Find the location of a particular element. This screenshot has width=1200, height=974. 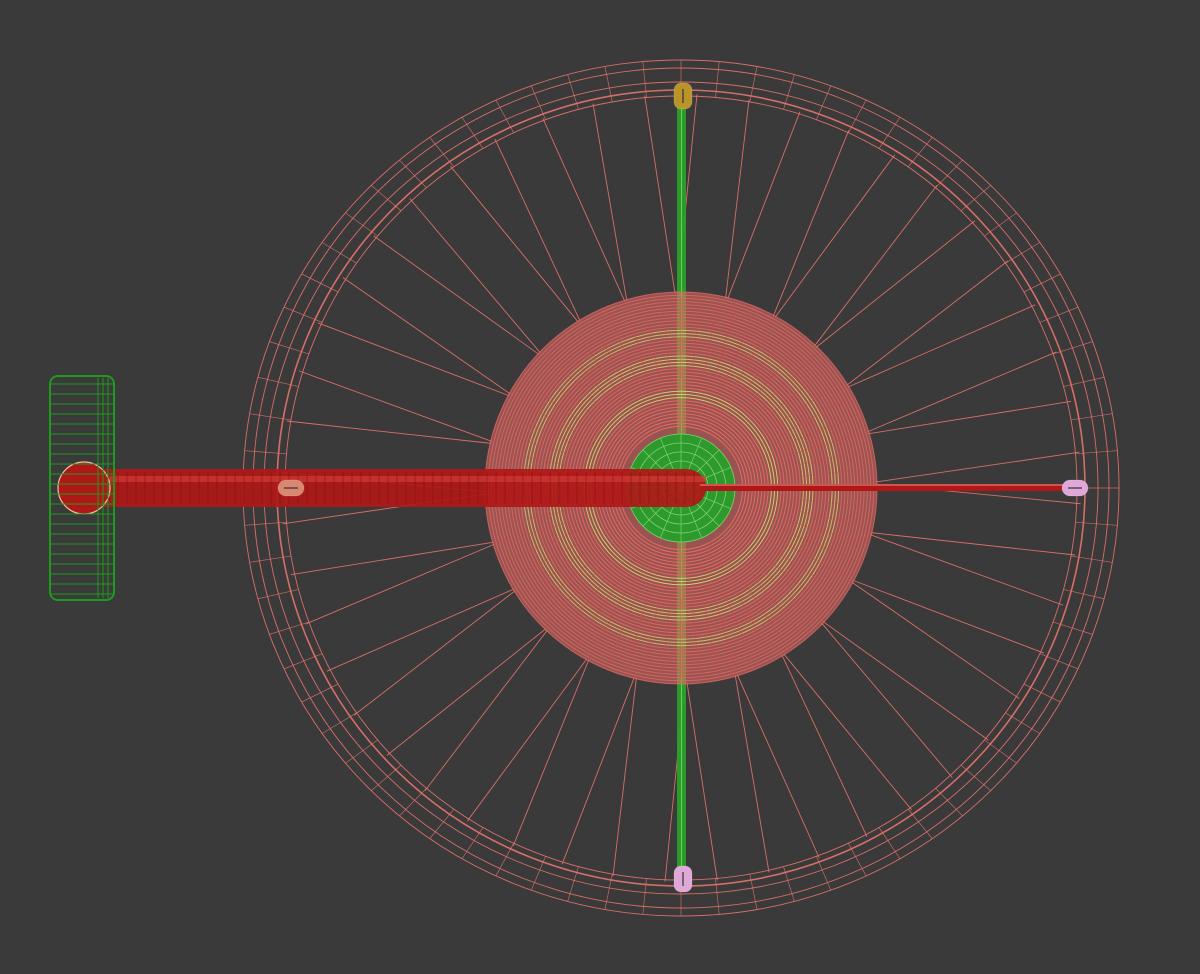

right-pivot-marker is located at coordinates (1075, 488).